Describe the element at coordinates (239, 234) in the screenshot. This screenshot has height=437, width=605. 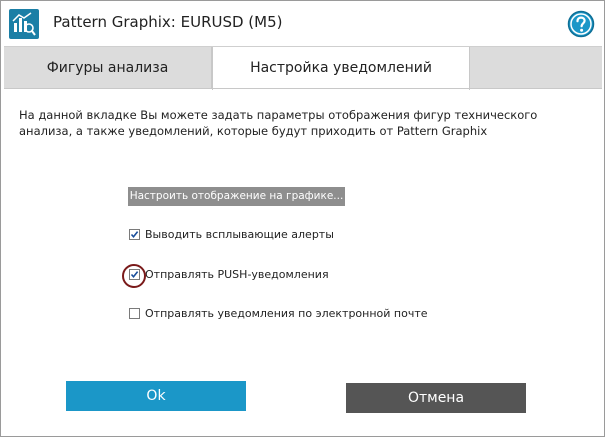
I see `popup-alerts-label: Выводить всплывающие алерты` at that location.